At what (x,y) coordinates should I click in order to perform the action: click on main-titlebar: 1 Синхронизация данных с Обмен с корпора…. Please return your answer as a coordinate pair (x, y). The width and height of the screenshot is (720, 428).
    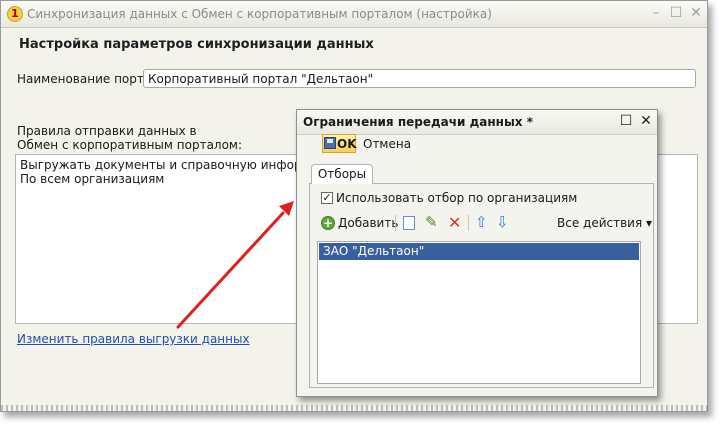
    Looking at the image, I should click on (354, 14).